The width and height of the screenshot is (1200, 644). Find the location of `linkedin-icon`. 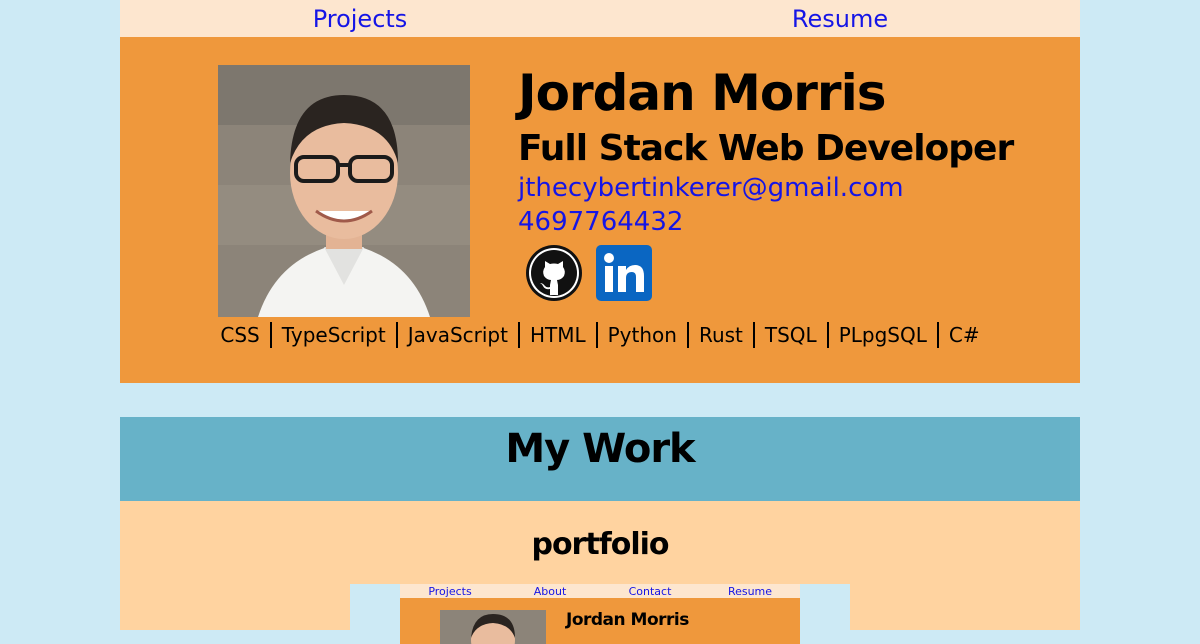

linkedin-icon is located at coordinates (624, 273).